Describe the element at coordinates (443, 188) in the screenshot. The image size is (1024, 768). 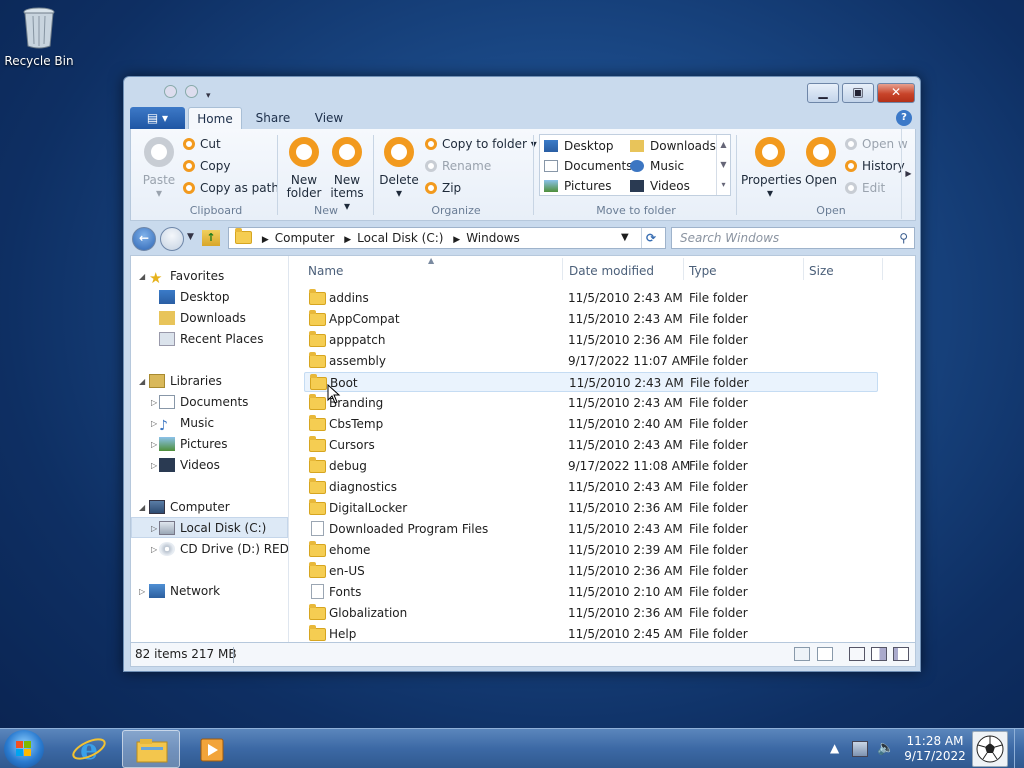
I see `zip-button: Zip` at that location.